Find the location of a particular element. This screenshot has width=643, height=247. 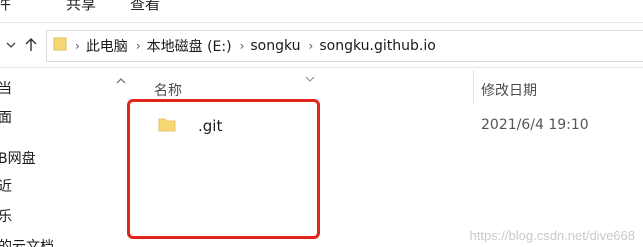

ribbon-tab-share: 共享 is located at coordinates (81, 7).